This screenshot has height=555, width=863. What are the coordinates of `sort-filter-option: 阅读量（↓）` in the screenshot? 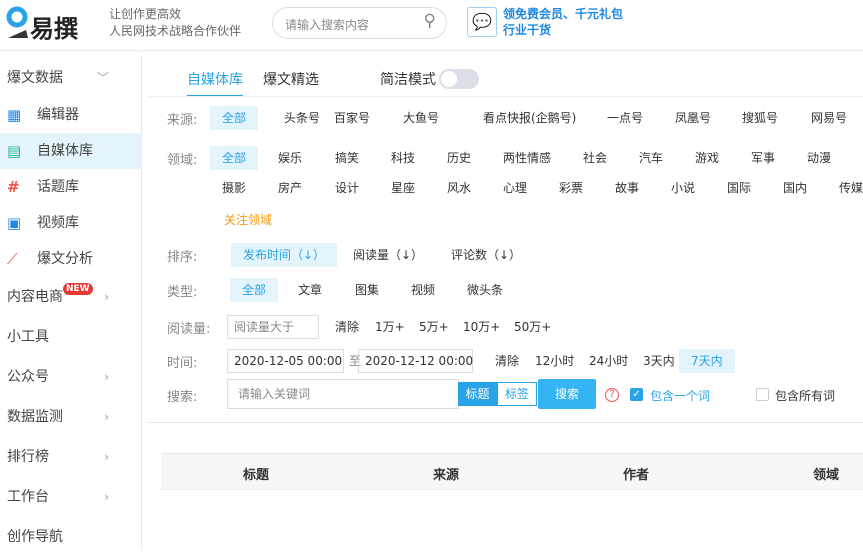 It's located at (388, 255).